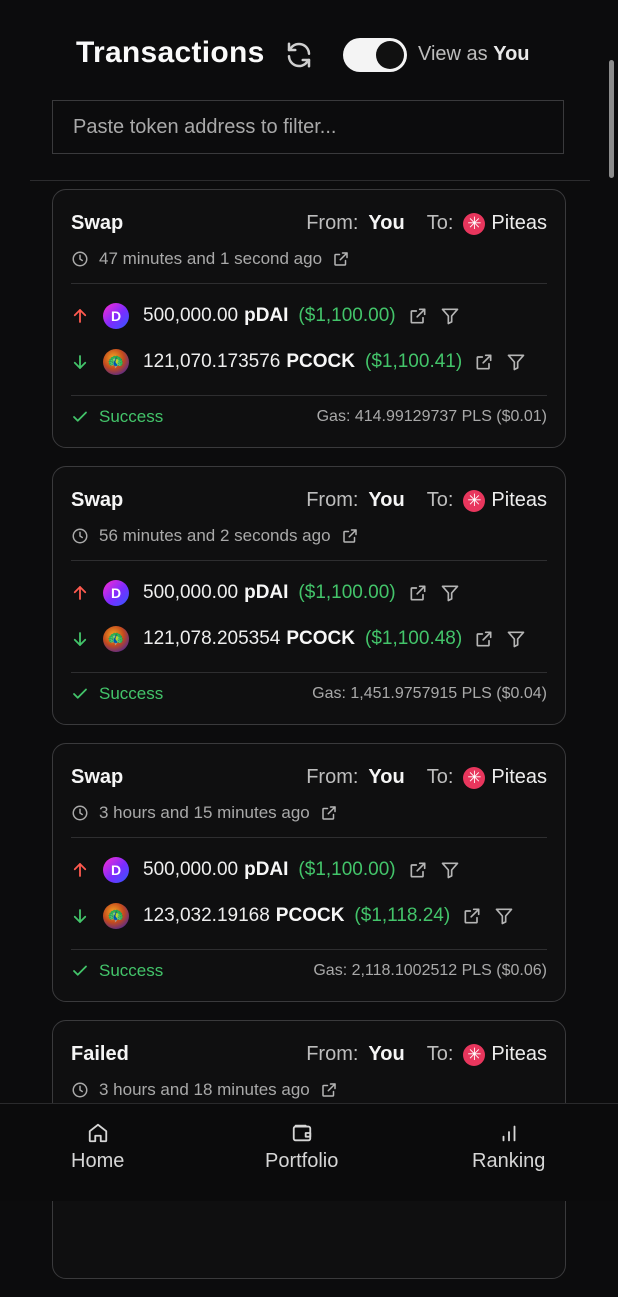 The width and height of the screenshot is (618, 1297). I want to click on home-icon, so click(97, 1133).